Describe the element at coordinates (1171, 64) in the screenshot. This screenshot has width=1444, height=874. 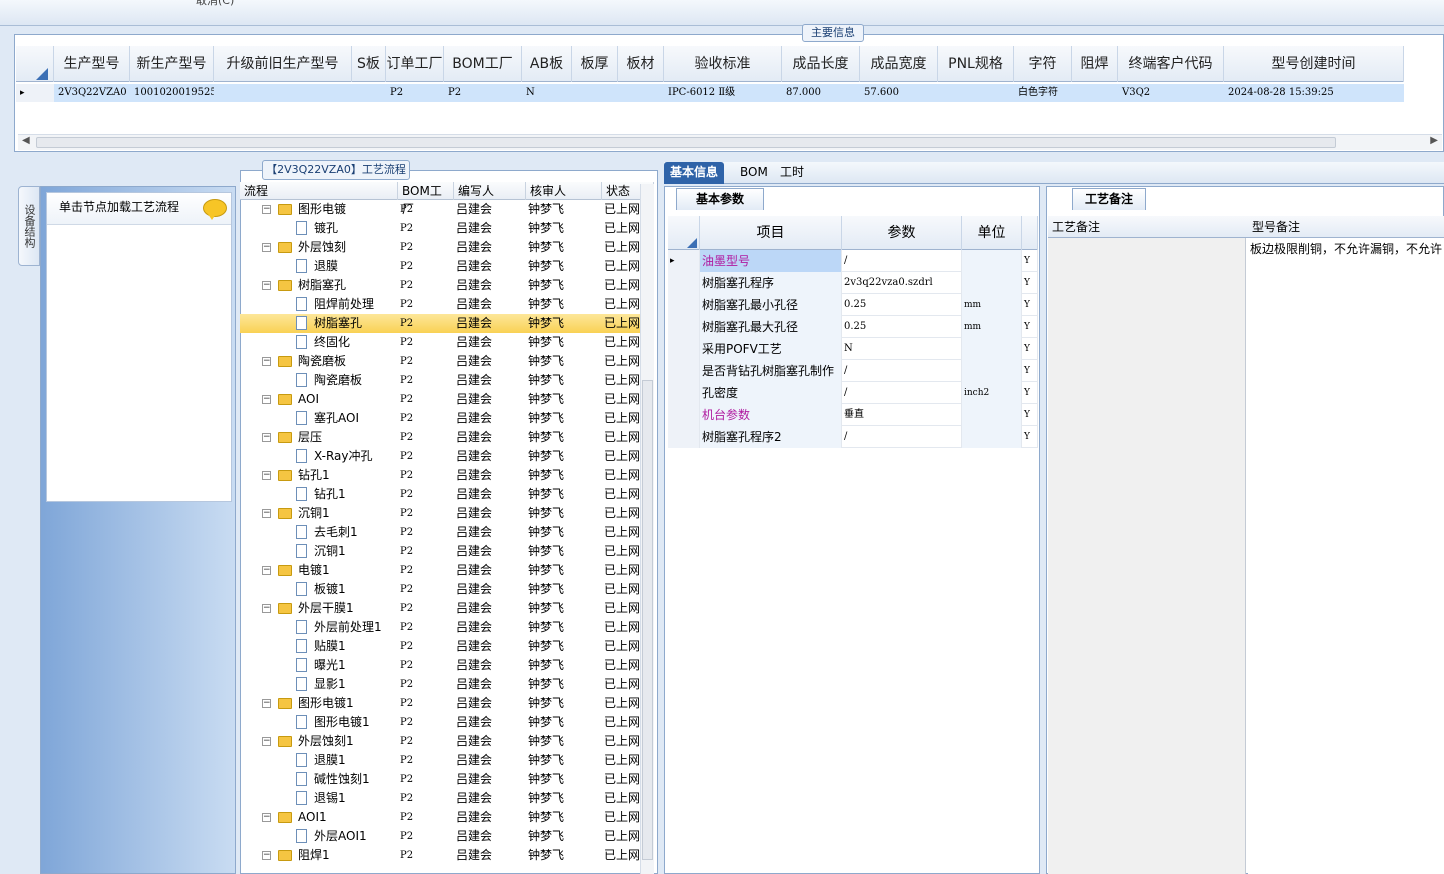
I see `col-header: 终端客户代码` at that location.